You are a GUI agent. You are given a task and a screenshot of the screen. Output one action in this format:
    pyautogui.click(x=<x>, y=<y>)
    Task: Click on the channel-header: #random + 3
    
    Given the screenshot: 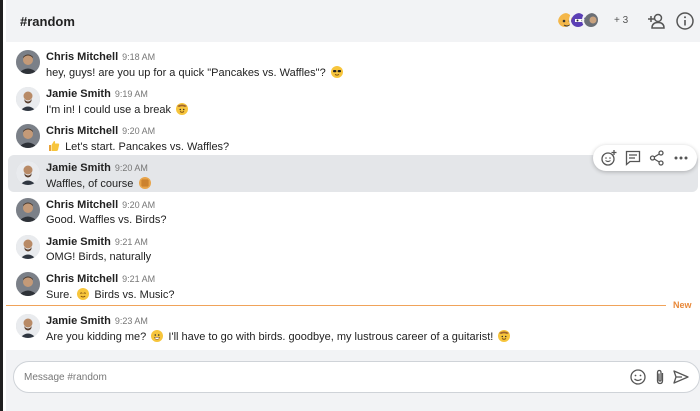 What is the action you would take?
    pyautogui.click(x=353, y=21)
    